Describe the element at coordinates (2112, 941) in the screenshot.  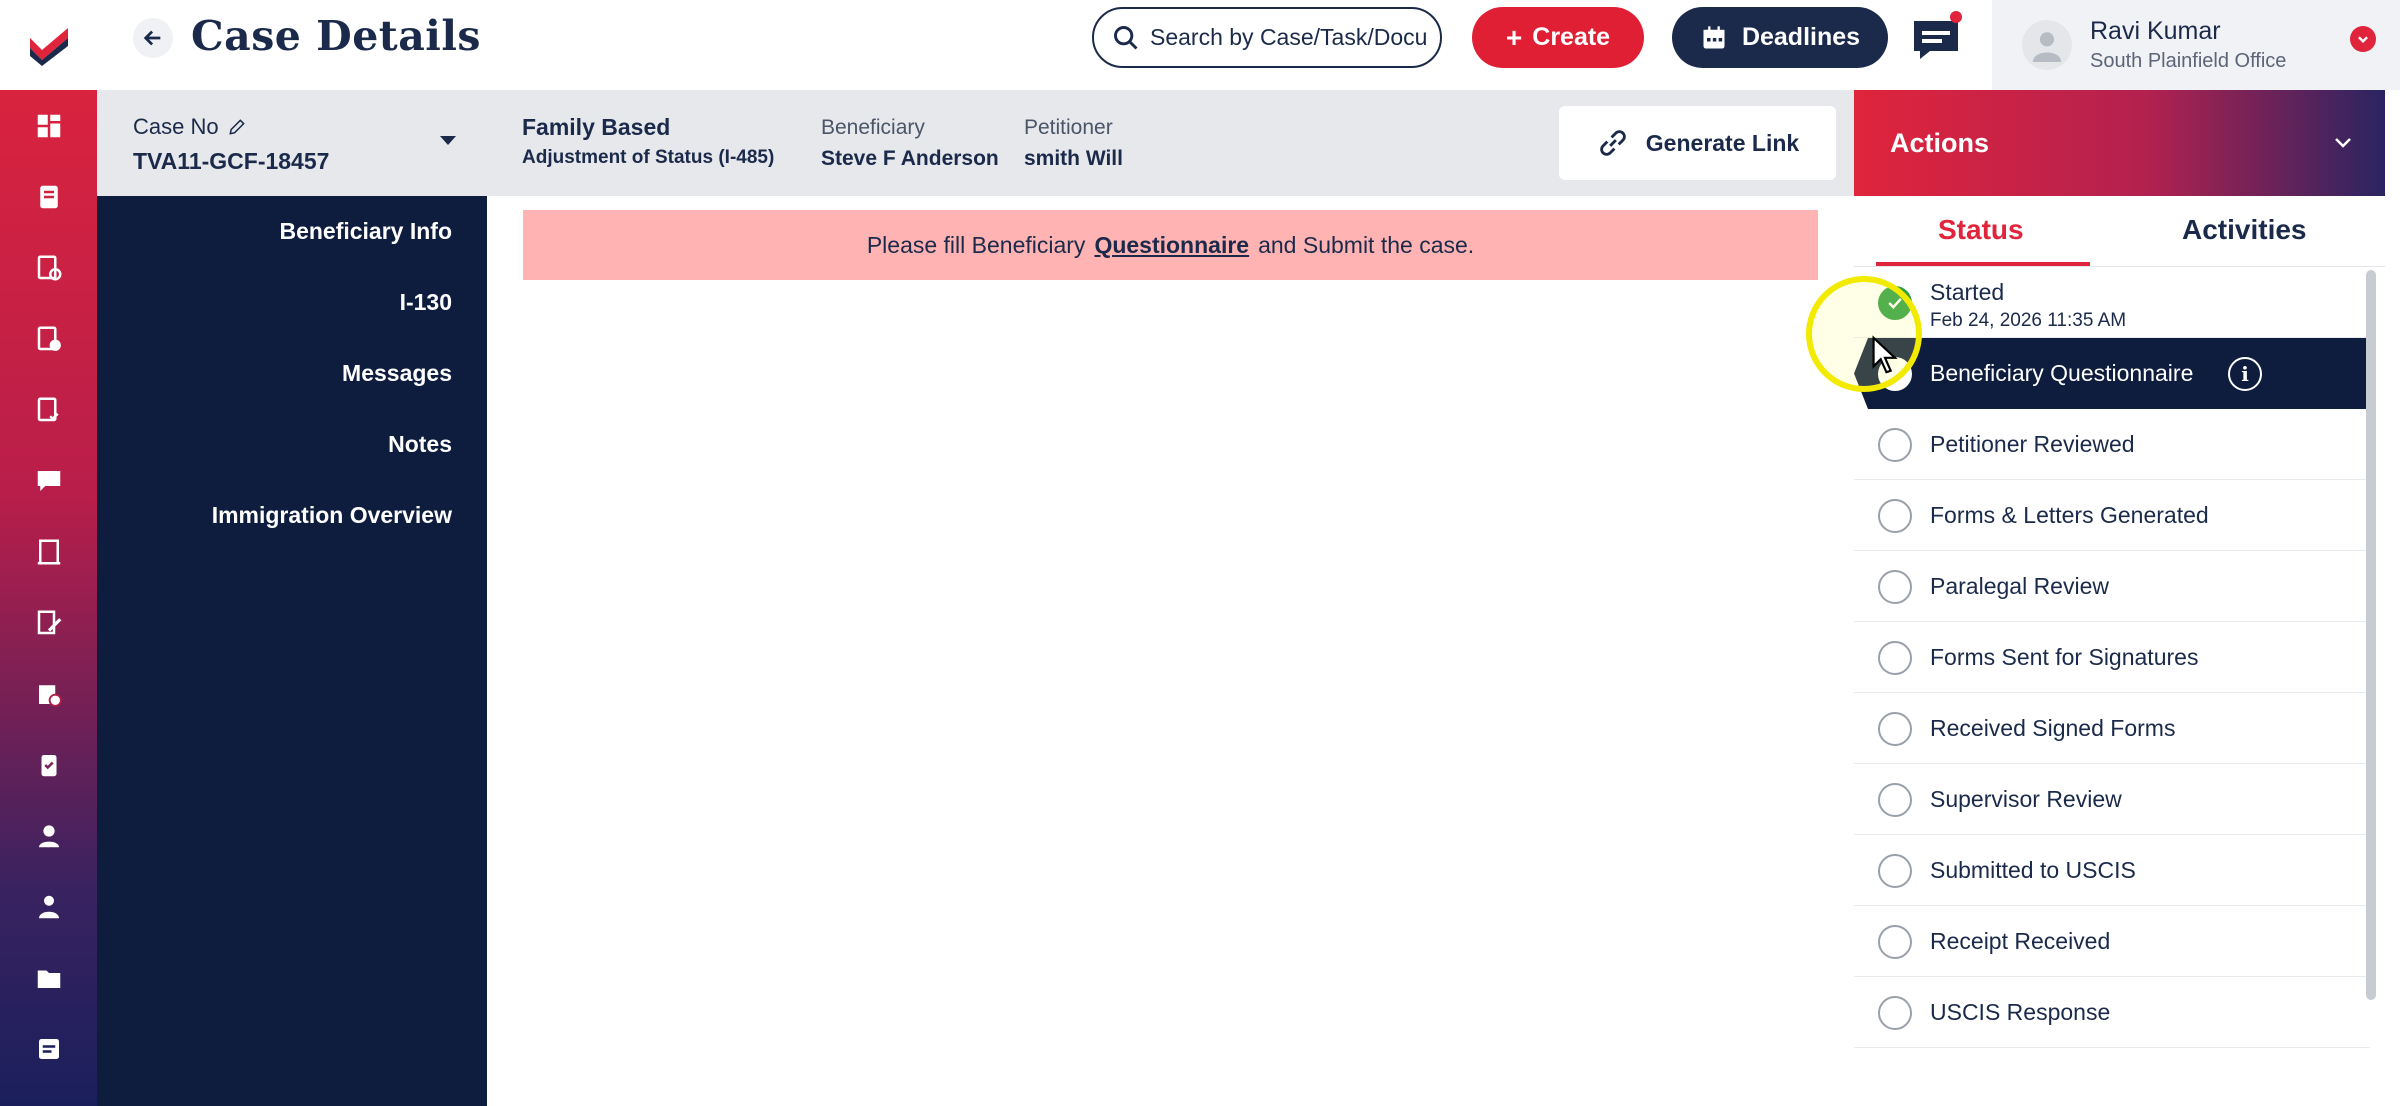
I see `status-step: Receipt Received` at that location.